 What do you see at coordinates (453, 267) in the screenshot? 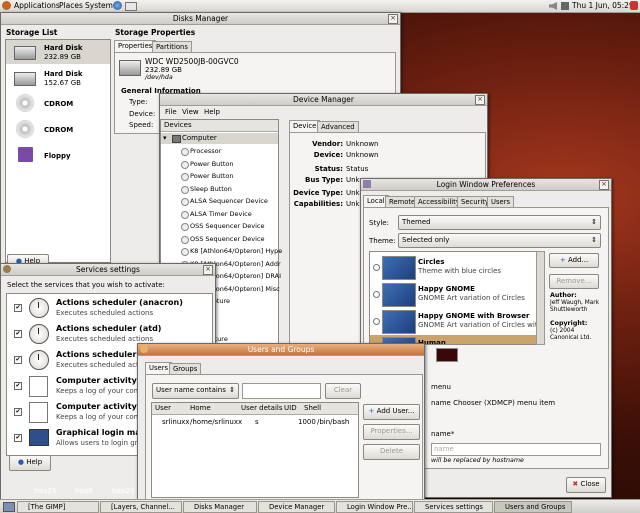
I see `theme-item: Circles Theme with blue circles` at bounding box center [453, 267].